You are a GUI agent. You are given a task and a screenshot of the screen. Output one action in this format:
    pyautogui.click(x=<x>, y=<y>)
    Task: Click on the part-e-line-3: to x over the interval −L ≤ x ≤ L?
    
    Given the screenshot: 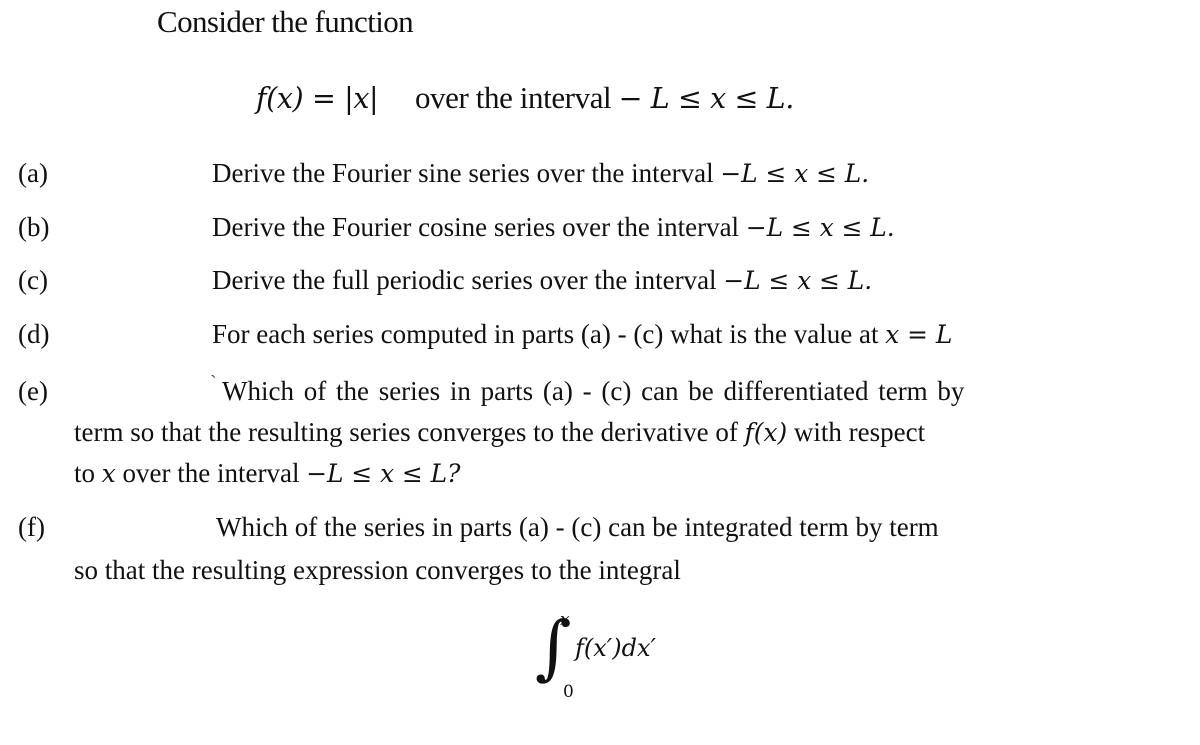 What is the action you would take?
    pyautogui.click(x=267, y=473)
    